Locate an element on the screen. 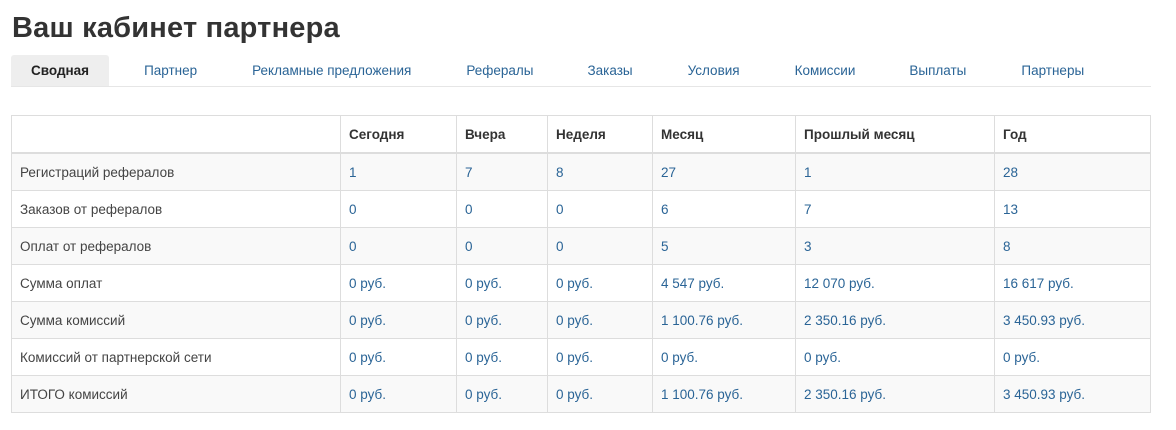 The image size is (1176, 430). tab-orders: Заказы is located at coordinates (609, 70).